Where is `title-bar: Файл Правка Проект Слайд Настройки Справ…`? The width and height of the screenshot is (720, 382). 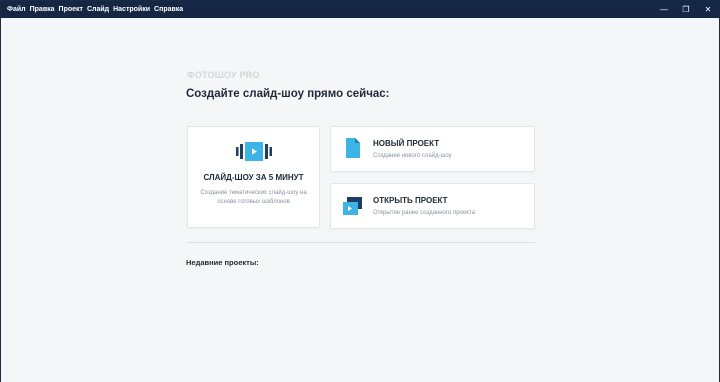 title-bar: Файл Правка Проект Слайд Настройки Справ… is located at coordinates (360, 9).